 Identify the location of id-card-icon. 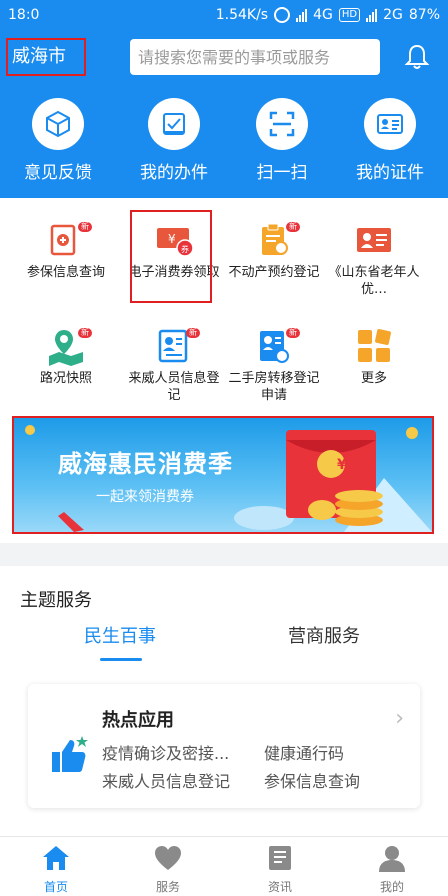
(390, 124).